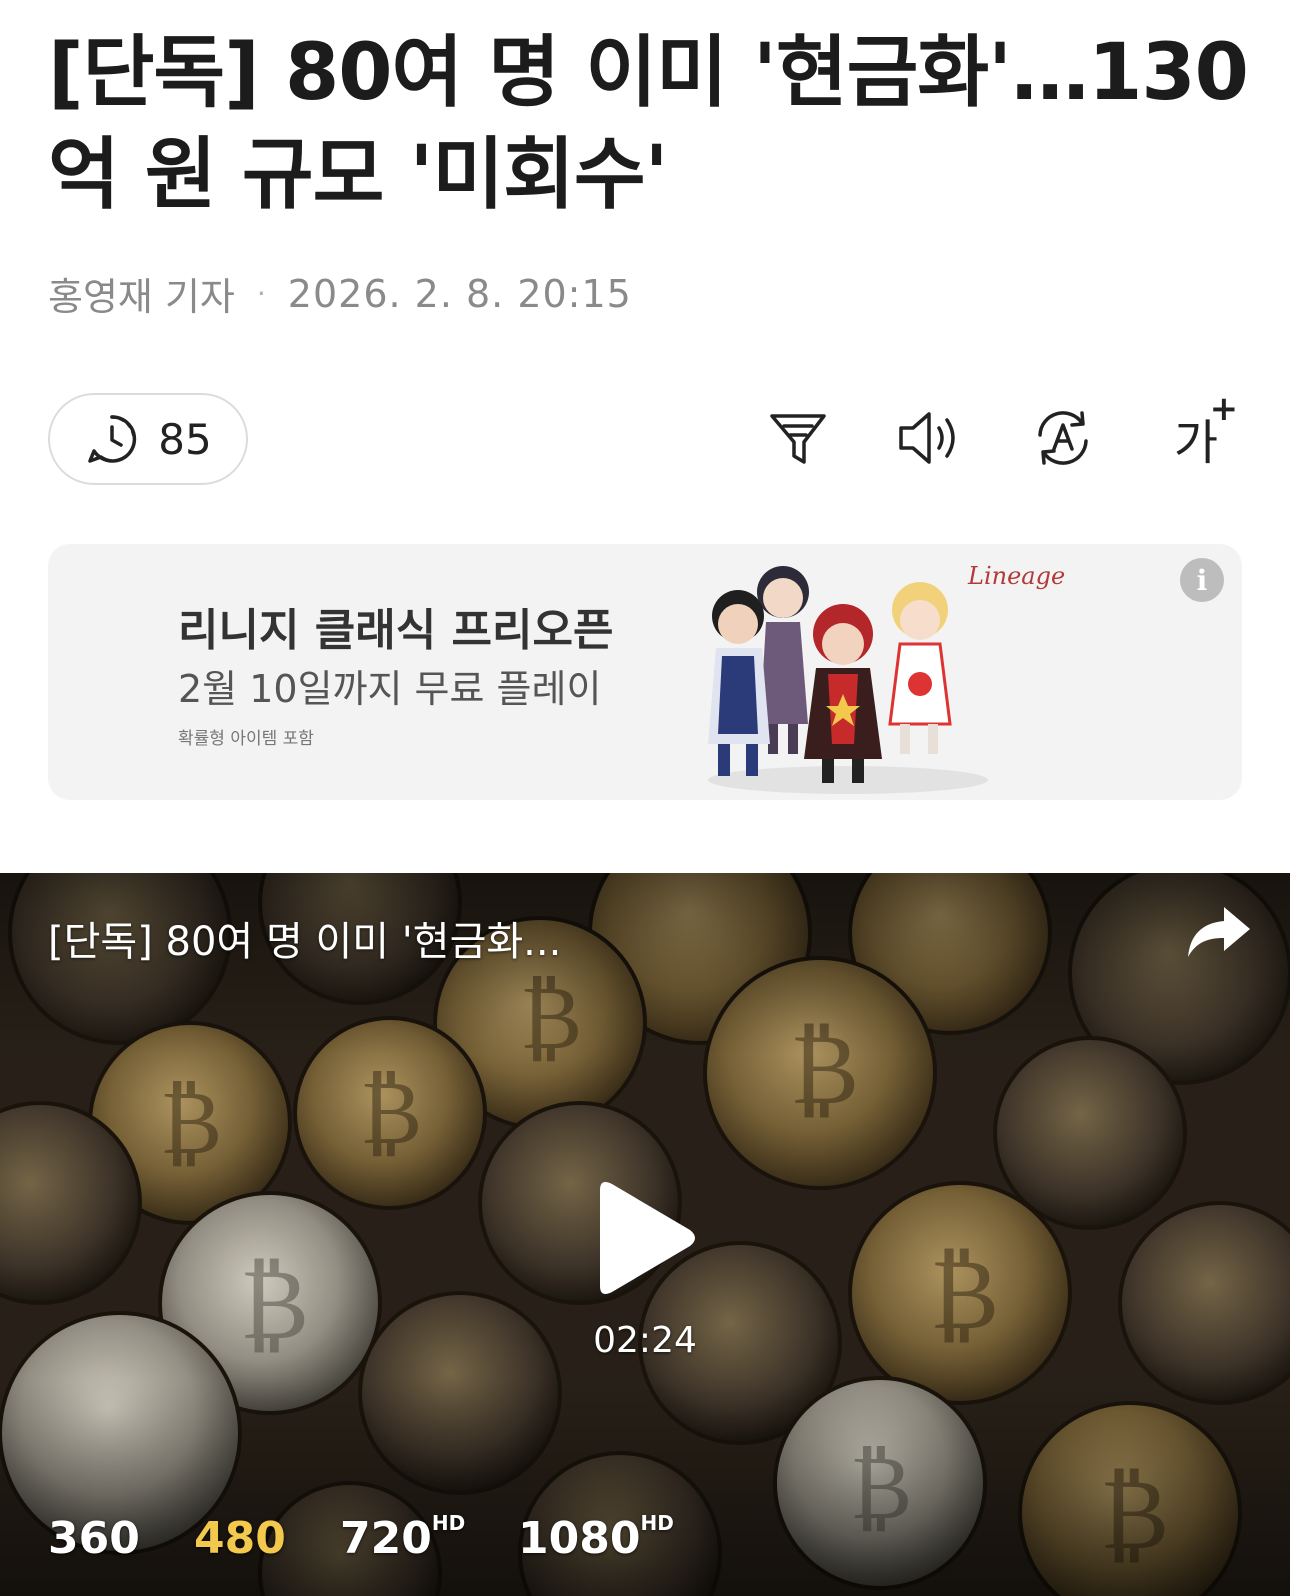 The height and width of the screenshot is (1596, 1290). I want to click on comment-button: 85, so click(148, 439).